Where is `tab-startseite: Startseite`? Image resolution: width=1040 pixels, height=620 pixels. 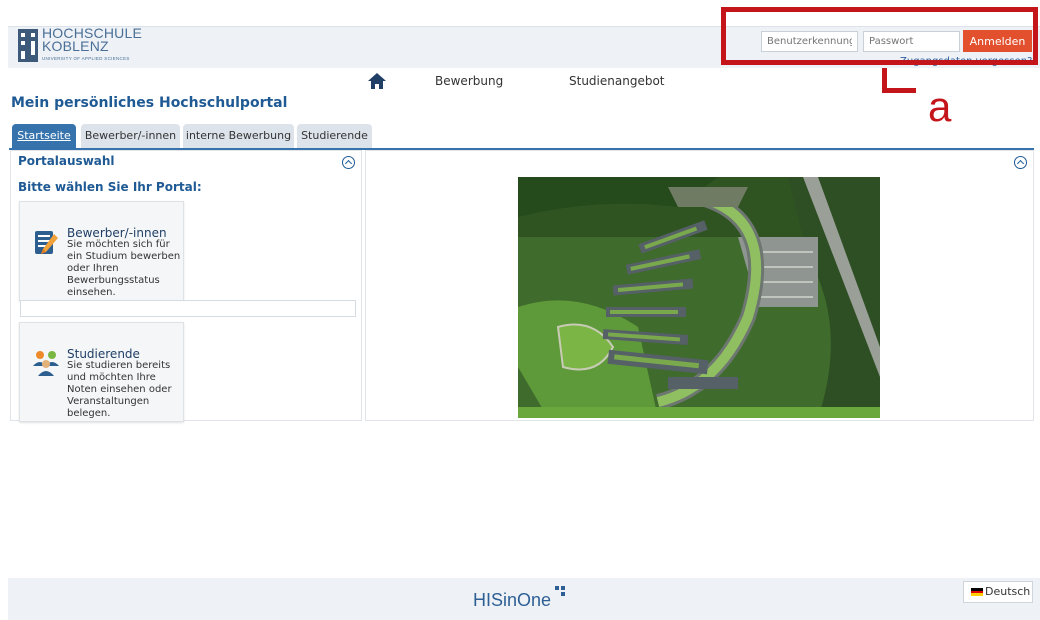 tab-startseite: Startseite is located at coordinates (44, 136).